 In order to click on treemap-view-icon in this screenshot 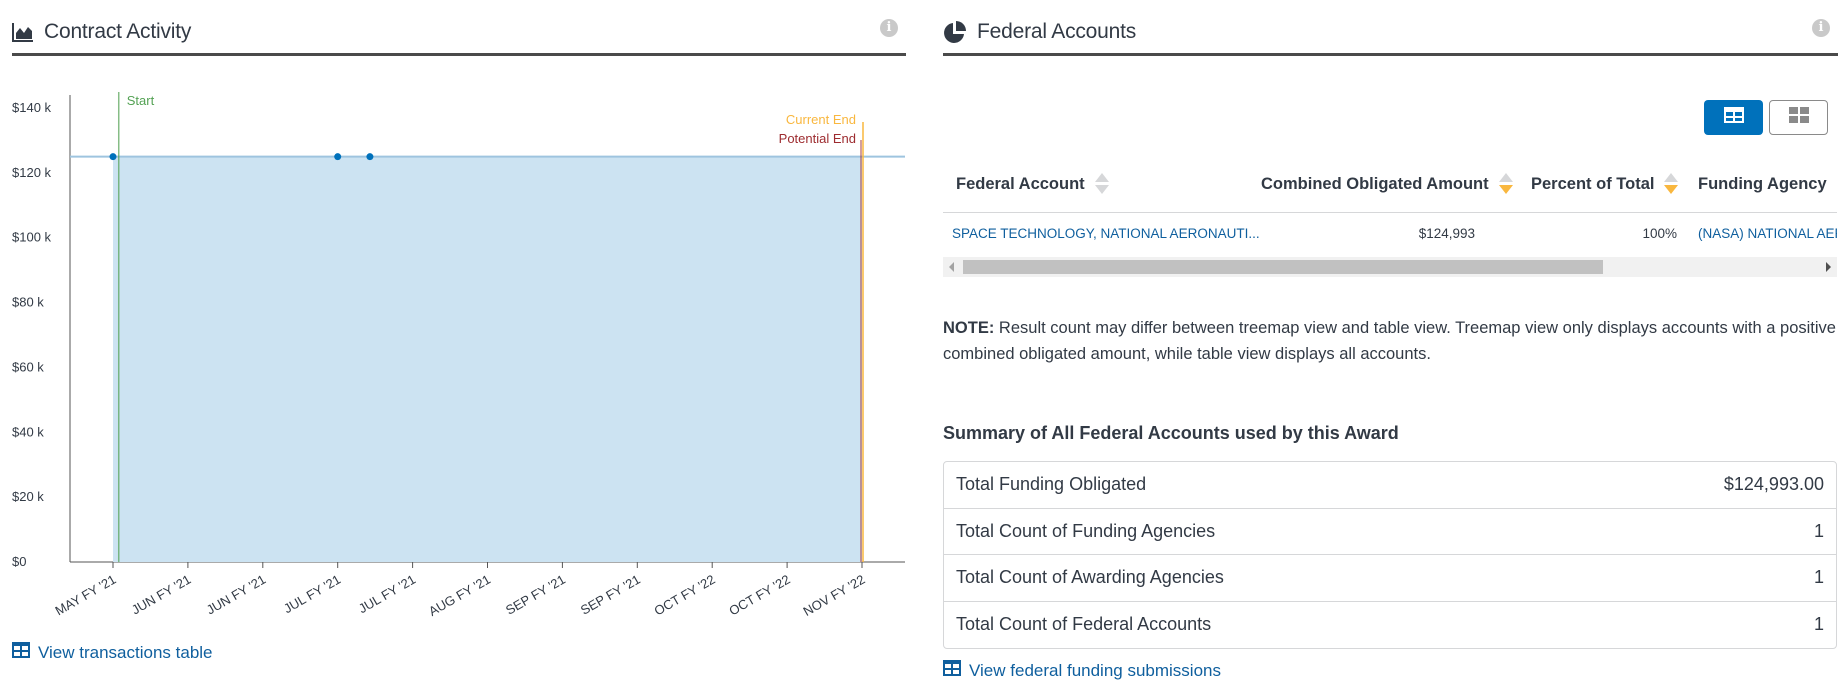, I will do `click(1798, 117)`.